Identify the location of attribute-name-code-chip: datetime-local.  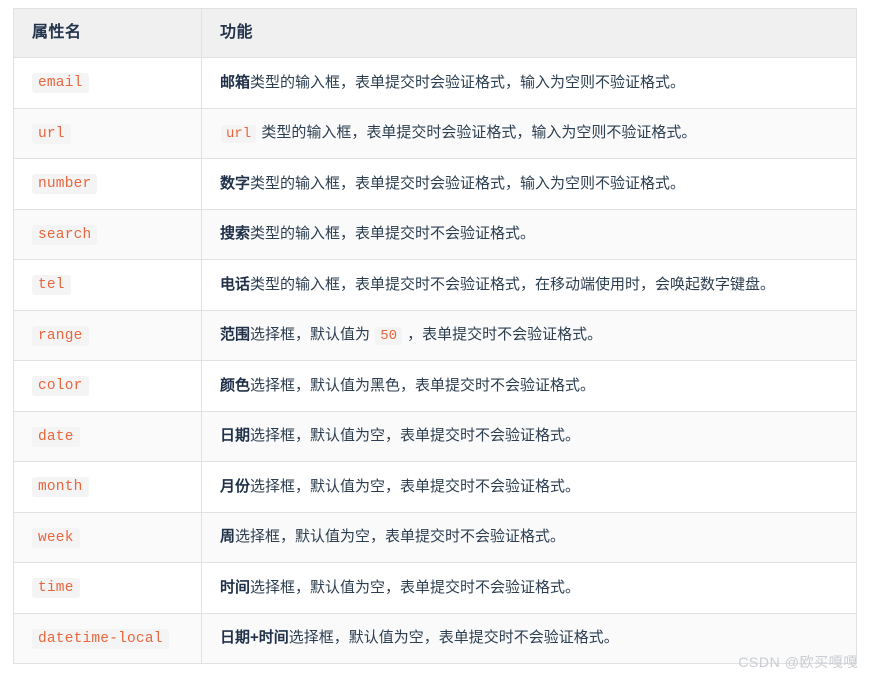
(100, 638).